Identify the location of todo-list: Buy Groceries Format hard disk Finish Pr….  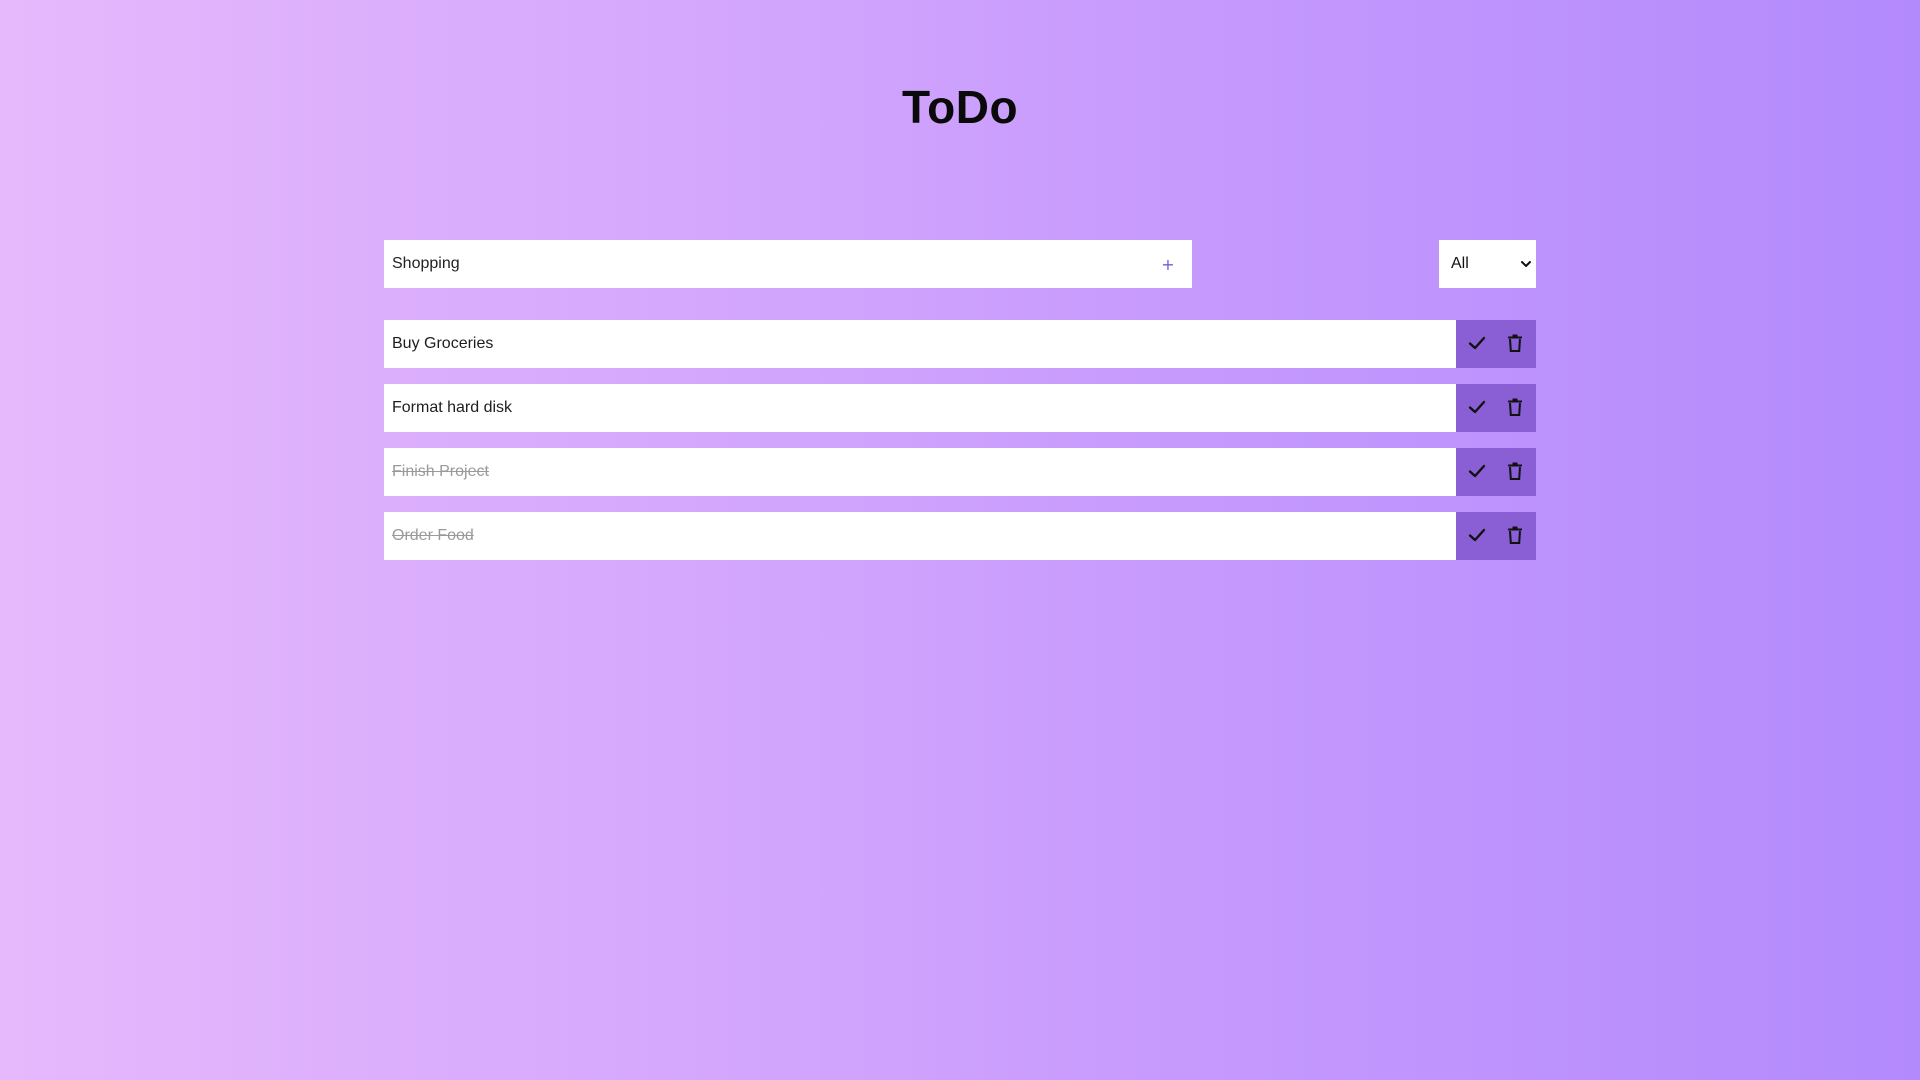
(960, 448).